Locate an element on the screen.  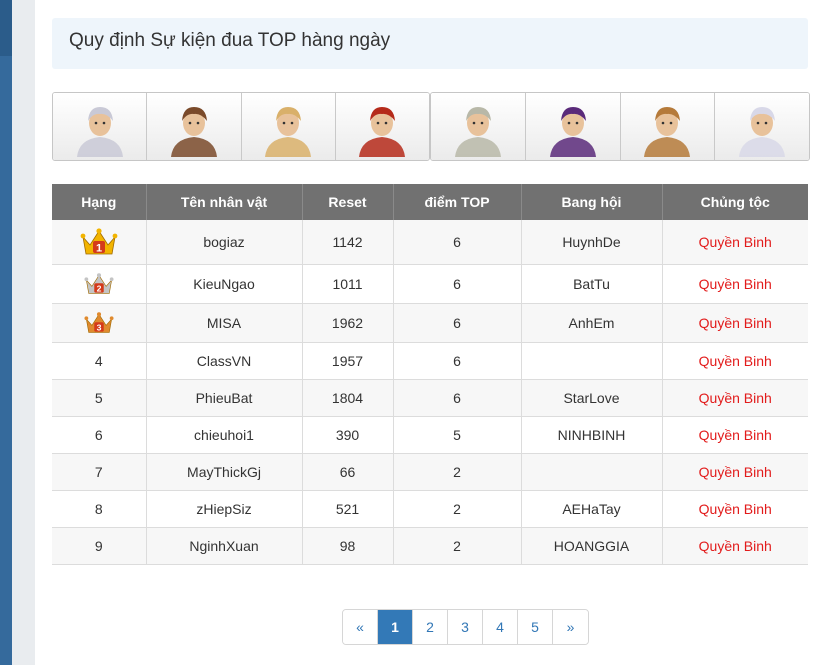
gold-crown-icon: 1 is located at coordinates (99, 241).